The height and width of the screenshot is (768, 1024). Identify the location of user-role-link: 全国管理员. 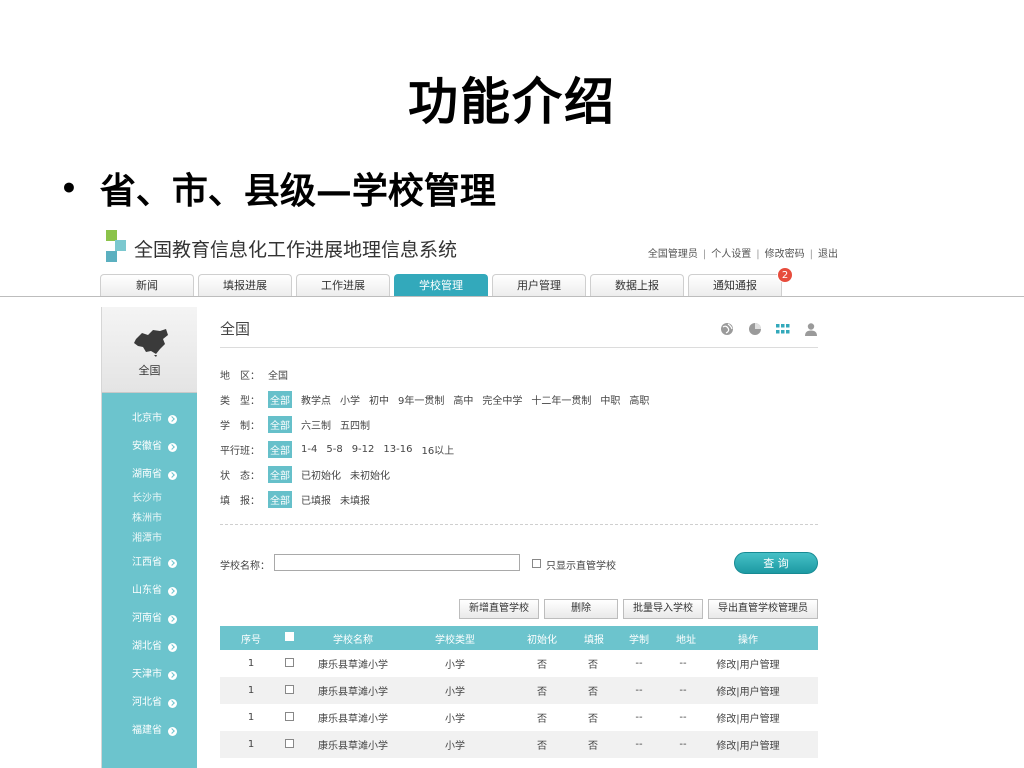
(673, 254).